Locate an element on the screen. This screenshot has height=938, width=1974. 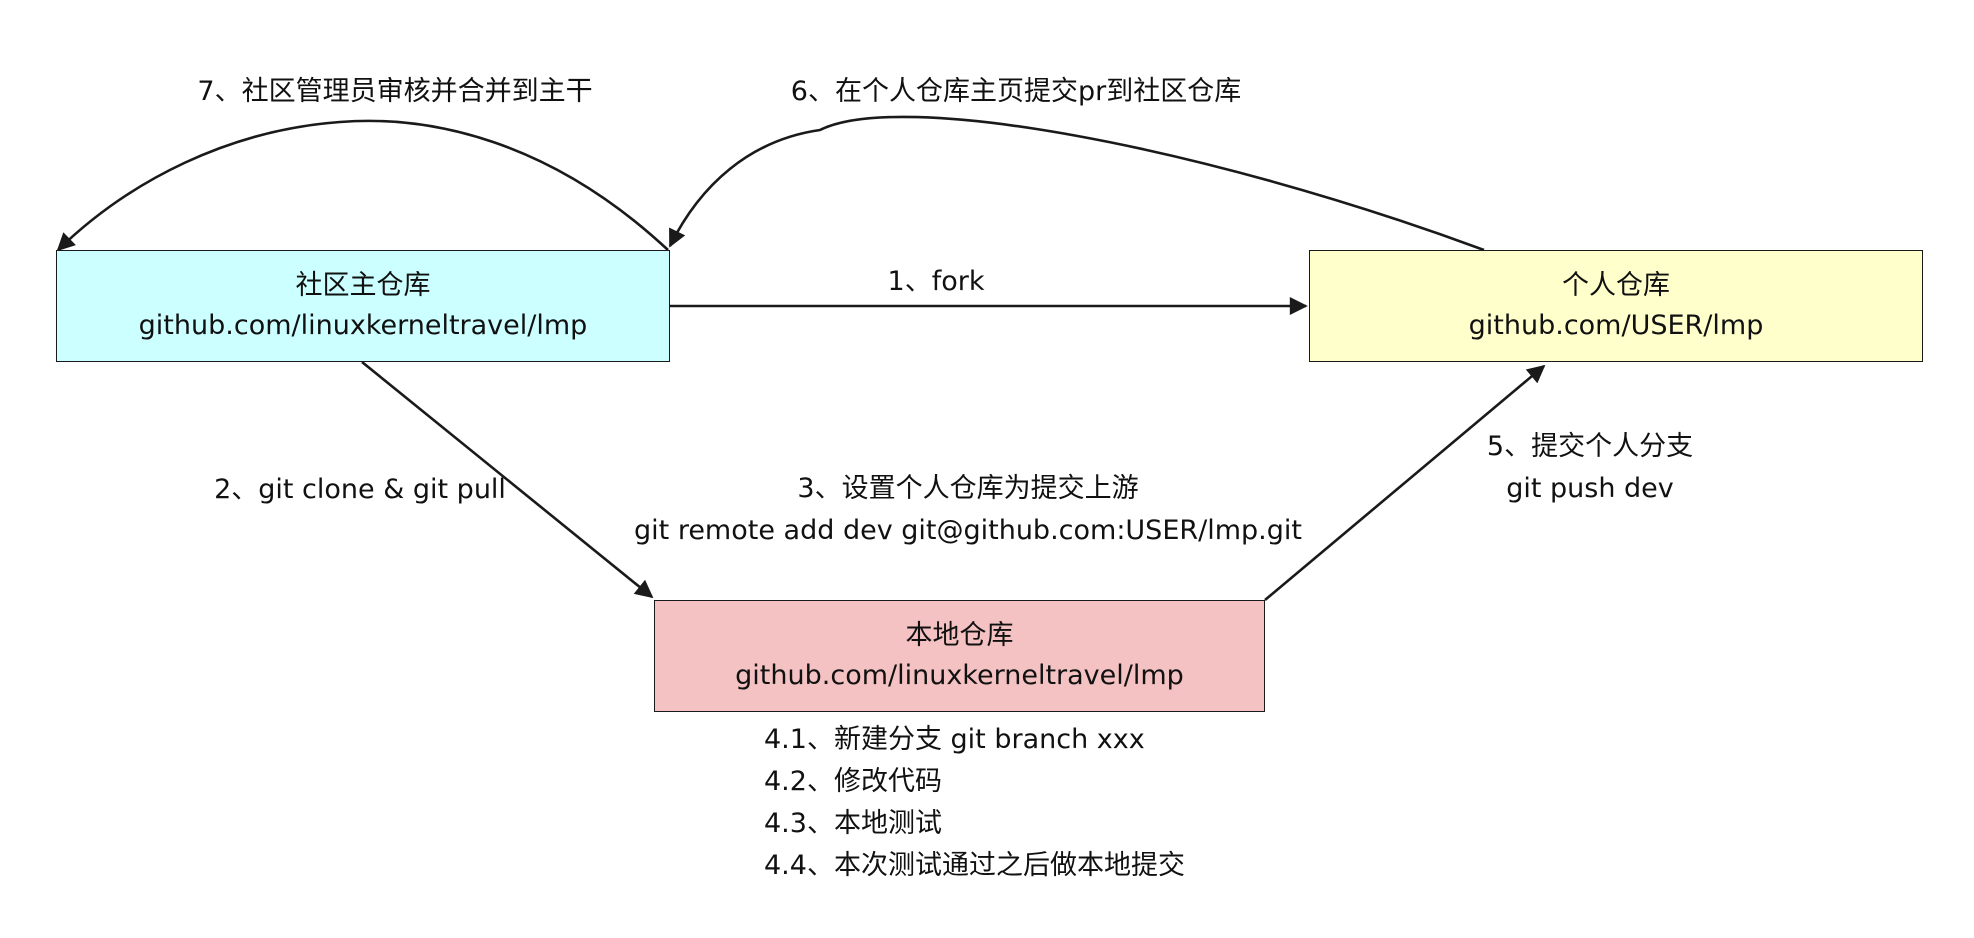
step5-label: 5、提交个人分支 git push dev is located at coordinates (1590, 468).